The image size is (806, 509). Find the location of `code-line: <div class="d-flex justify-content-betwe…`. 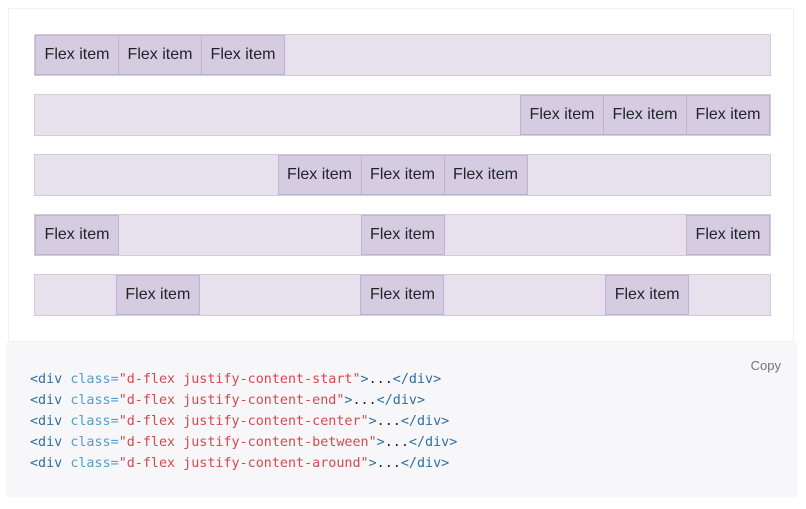

code-line: <div class="d-flex justify-content-betwe… is located at coordinates (244, 442).